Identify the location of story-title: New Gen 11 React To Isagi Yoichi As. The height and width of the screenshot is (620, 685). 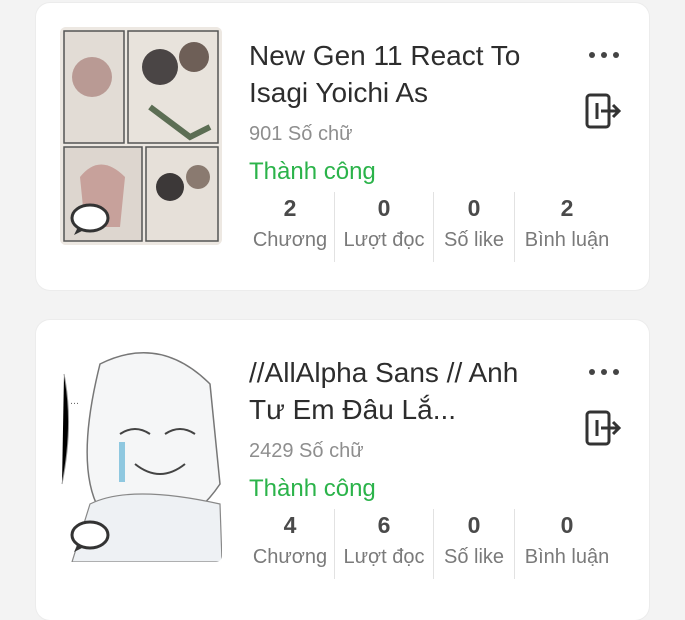
(399, 74).